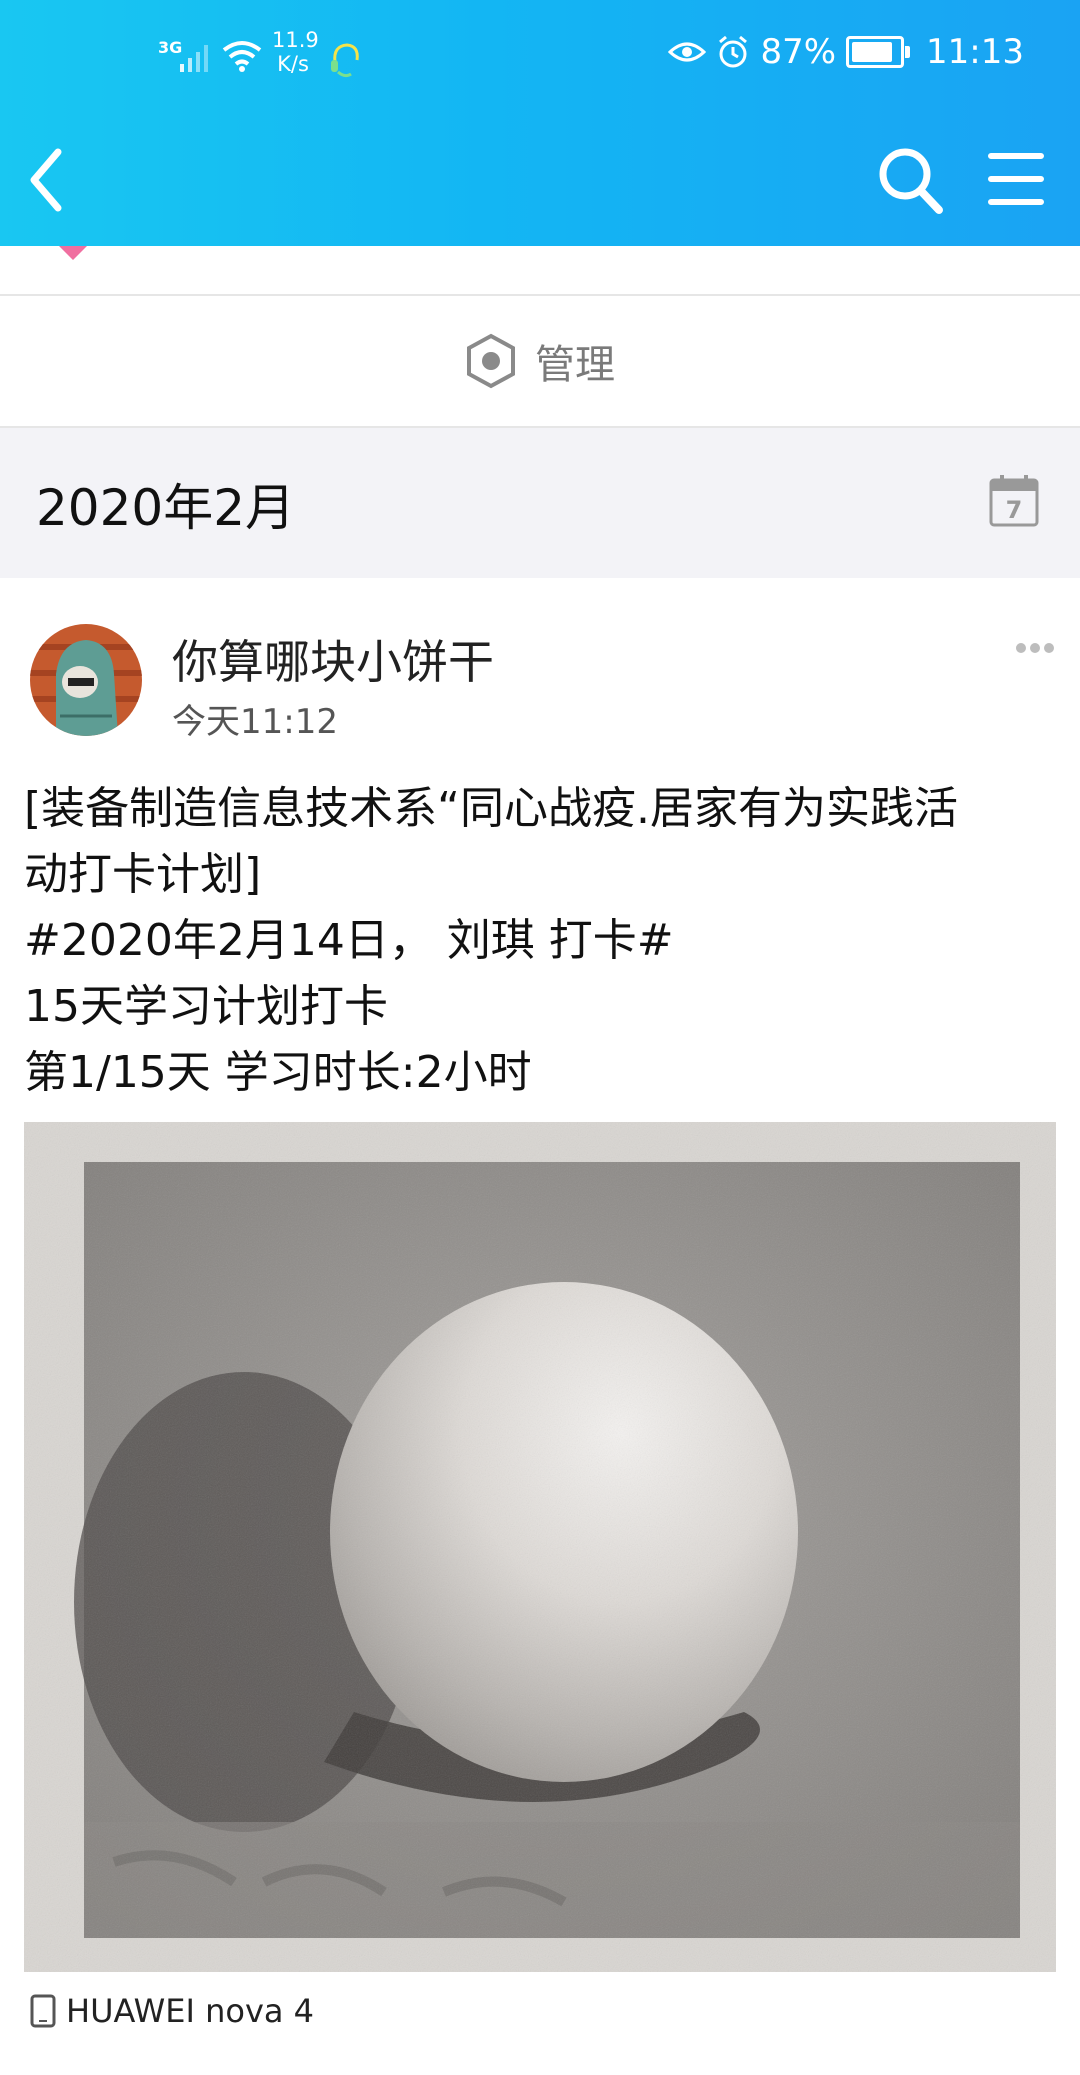 The image size is (1080, 2075). I want to click on post-line: 动打卡计划], so click(143, 874).